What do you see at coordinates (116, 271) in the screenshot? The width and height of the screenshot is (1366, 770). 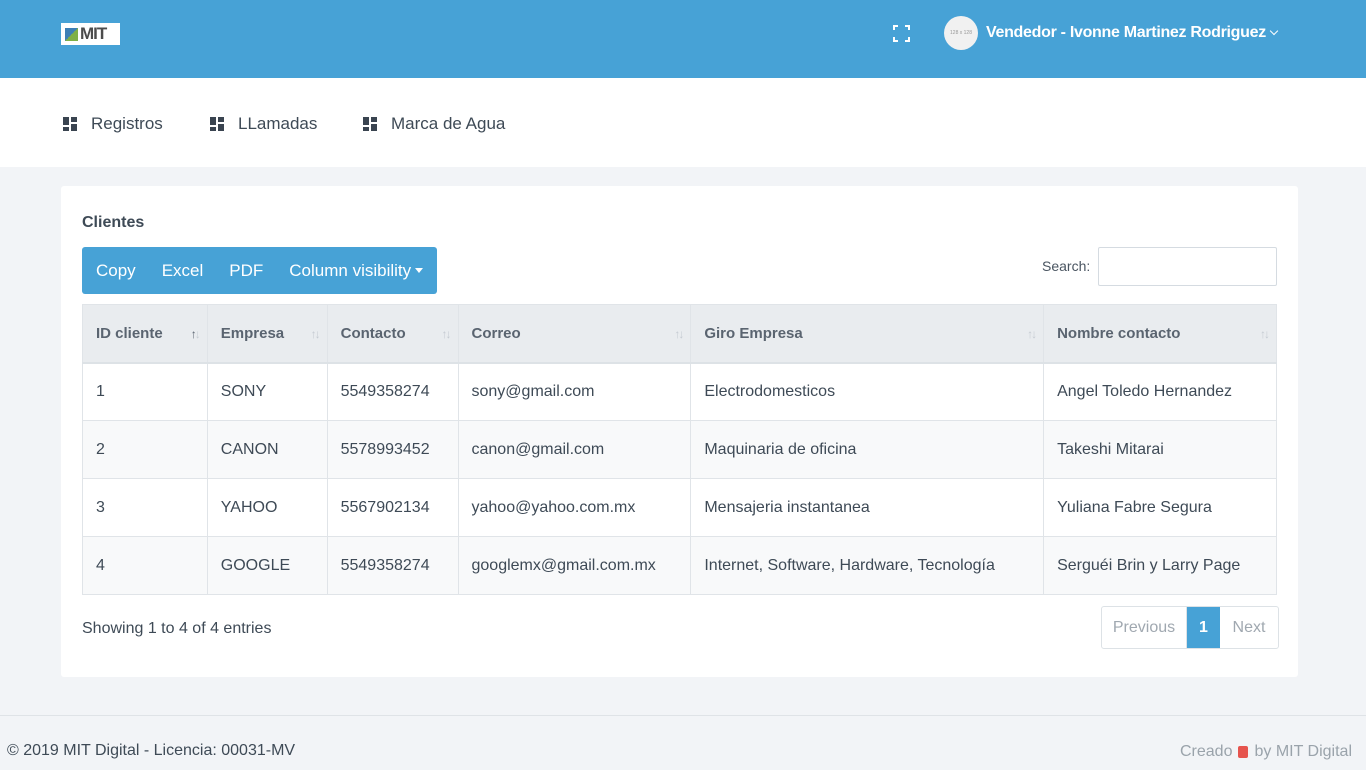 I see `copy-button: Copy` at bounding box center [116, 271].